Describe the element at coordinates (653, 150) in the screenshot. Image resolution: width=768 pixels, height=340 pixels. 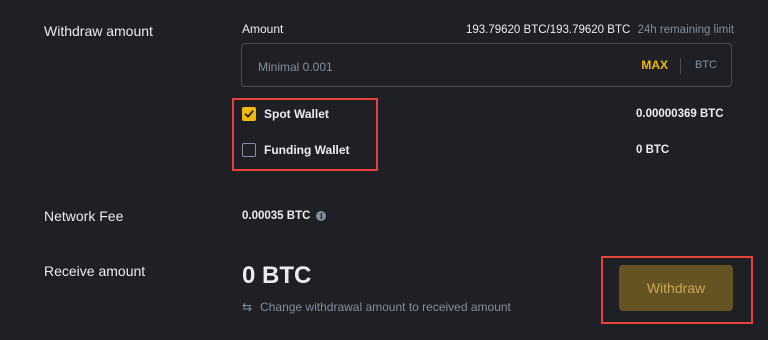
I see `funding-wallet-balance: 0 BTC` at that location.